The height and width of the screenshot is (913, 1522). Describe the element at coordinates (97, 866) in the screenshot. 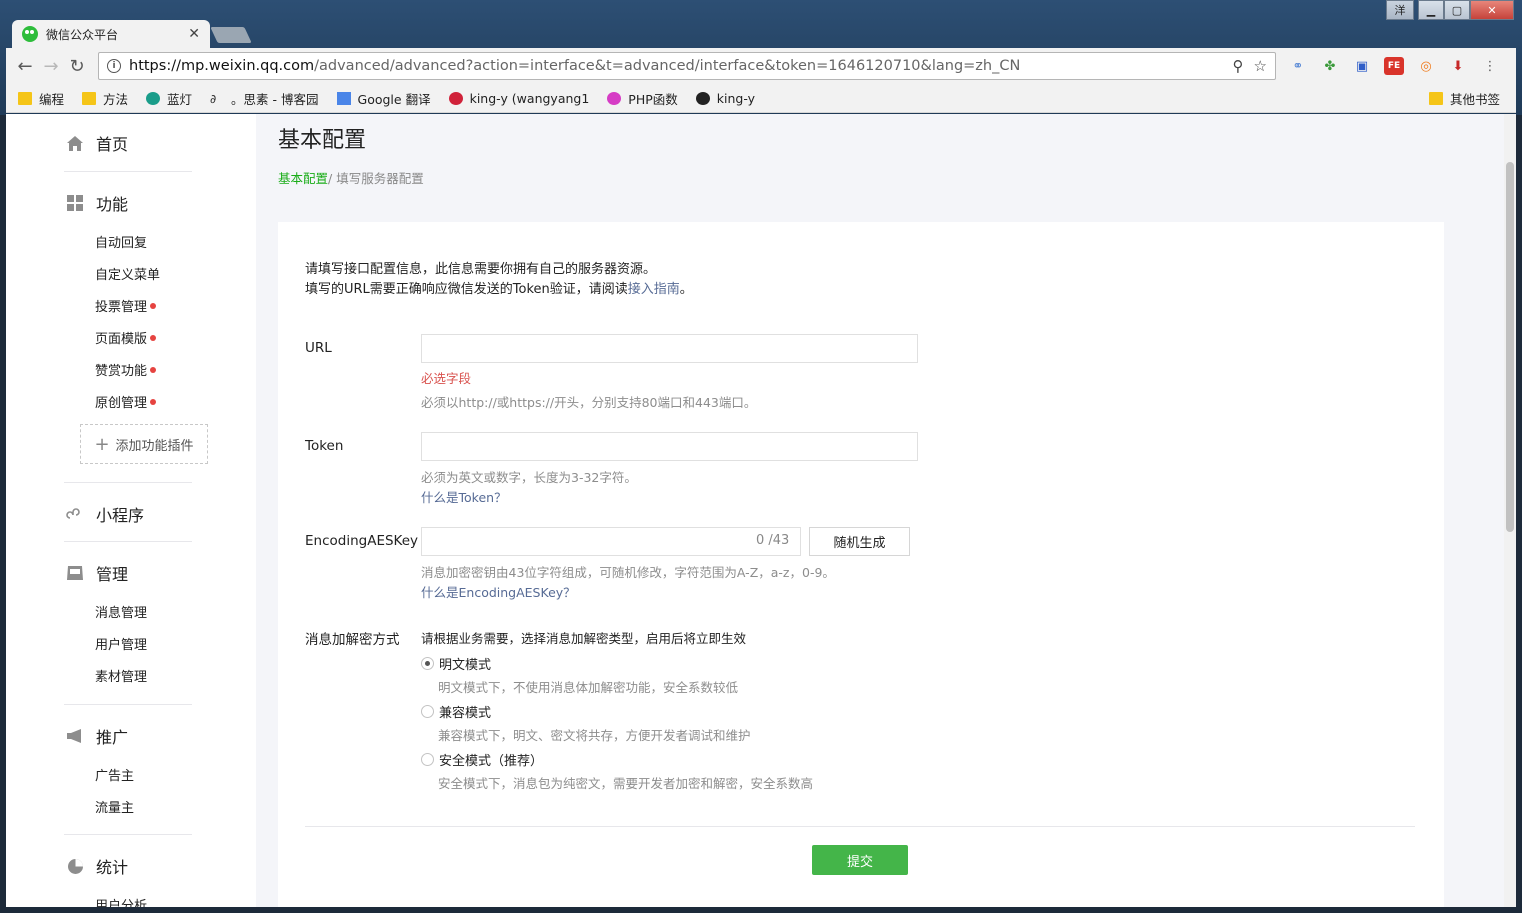

I see `nav-stats: 统计` at that location.